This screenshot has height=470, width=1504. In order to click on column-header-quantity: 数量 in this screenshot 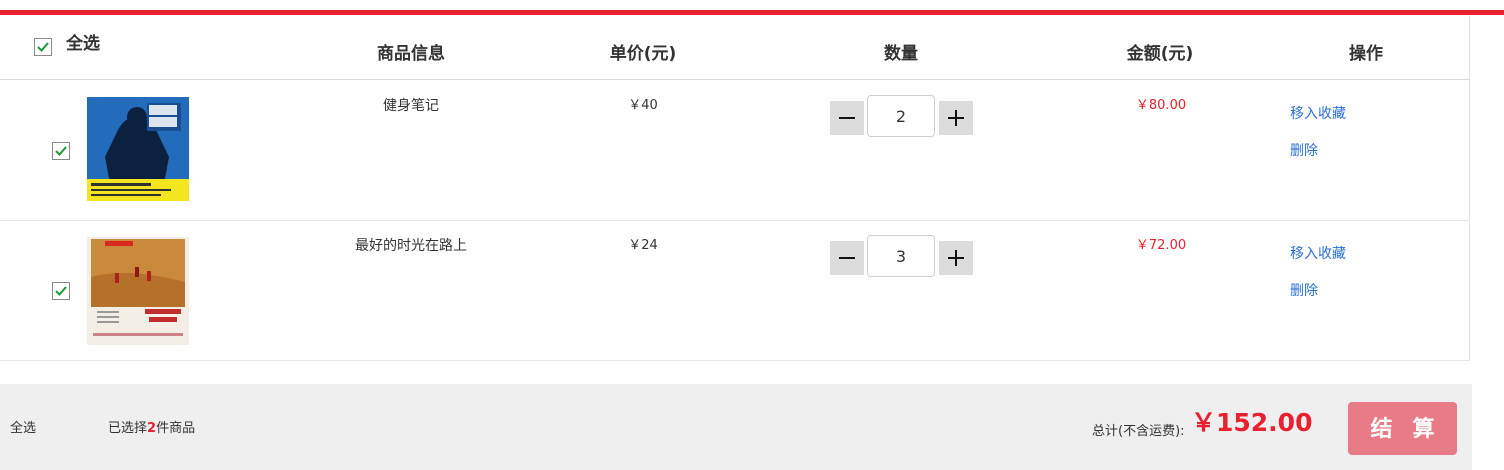, I will do `click(901, 54)`.